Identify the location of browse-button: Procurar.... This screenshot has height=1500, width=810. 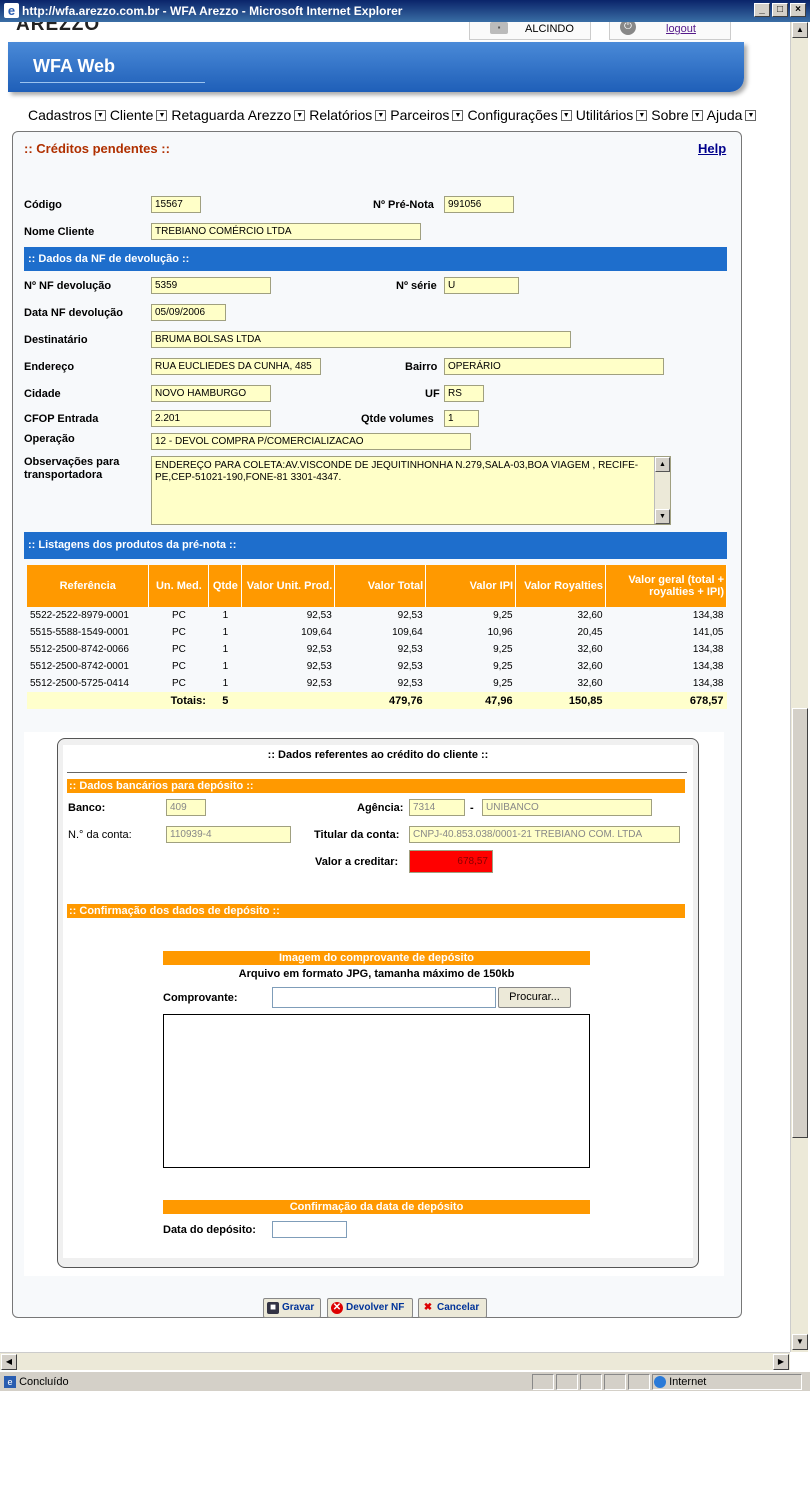
(534, 997).